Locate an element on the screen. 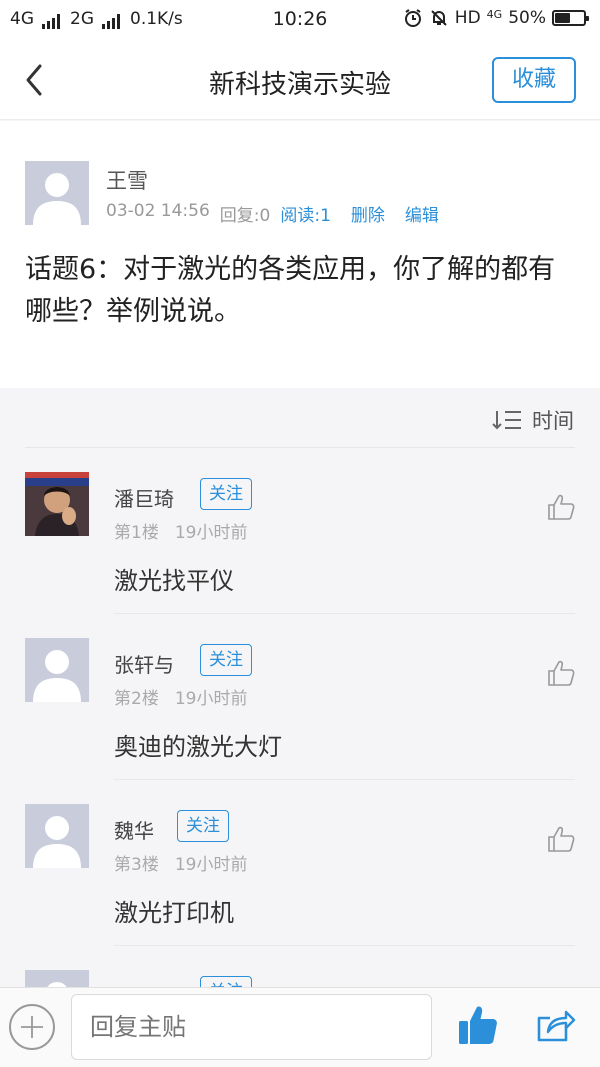 This screenshot has width=600, height=1067. post-meta: 03-02 14:56 回复:0 阅读:1 删除 编辑 is located at coordinates (272, 213).